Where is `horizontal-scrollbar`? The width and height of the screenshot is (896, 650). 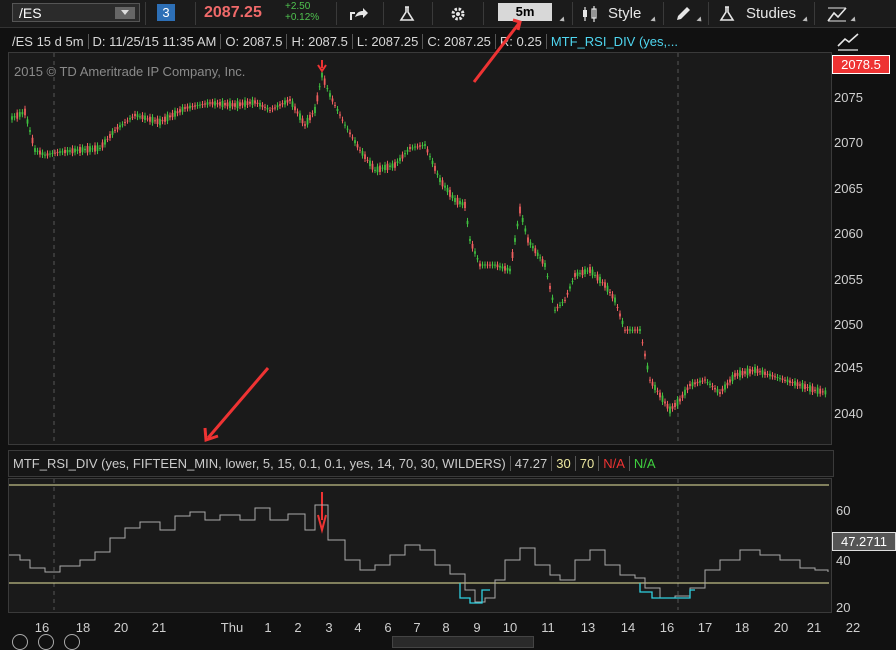
horizontal-scrollbar is located at coordinates (463, 642).